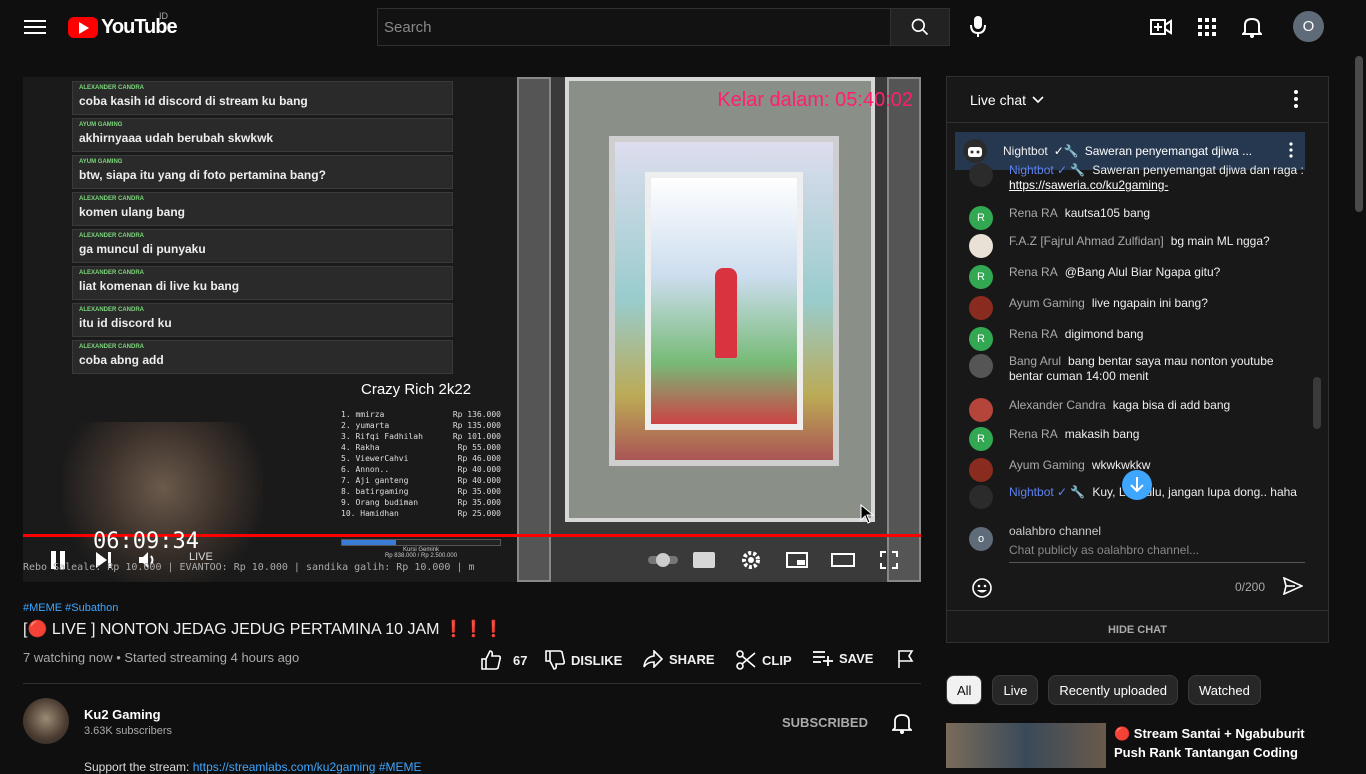 The width and height of the screenshot is (1366, 774). I want to click on filter-chip: All, so click(964, 690).